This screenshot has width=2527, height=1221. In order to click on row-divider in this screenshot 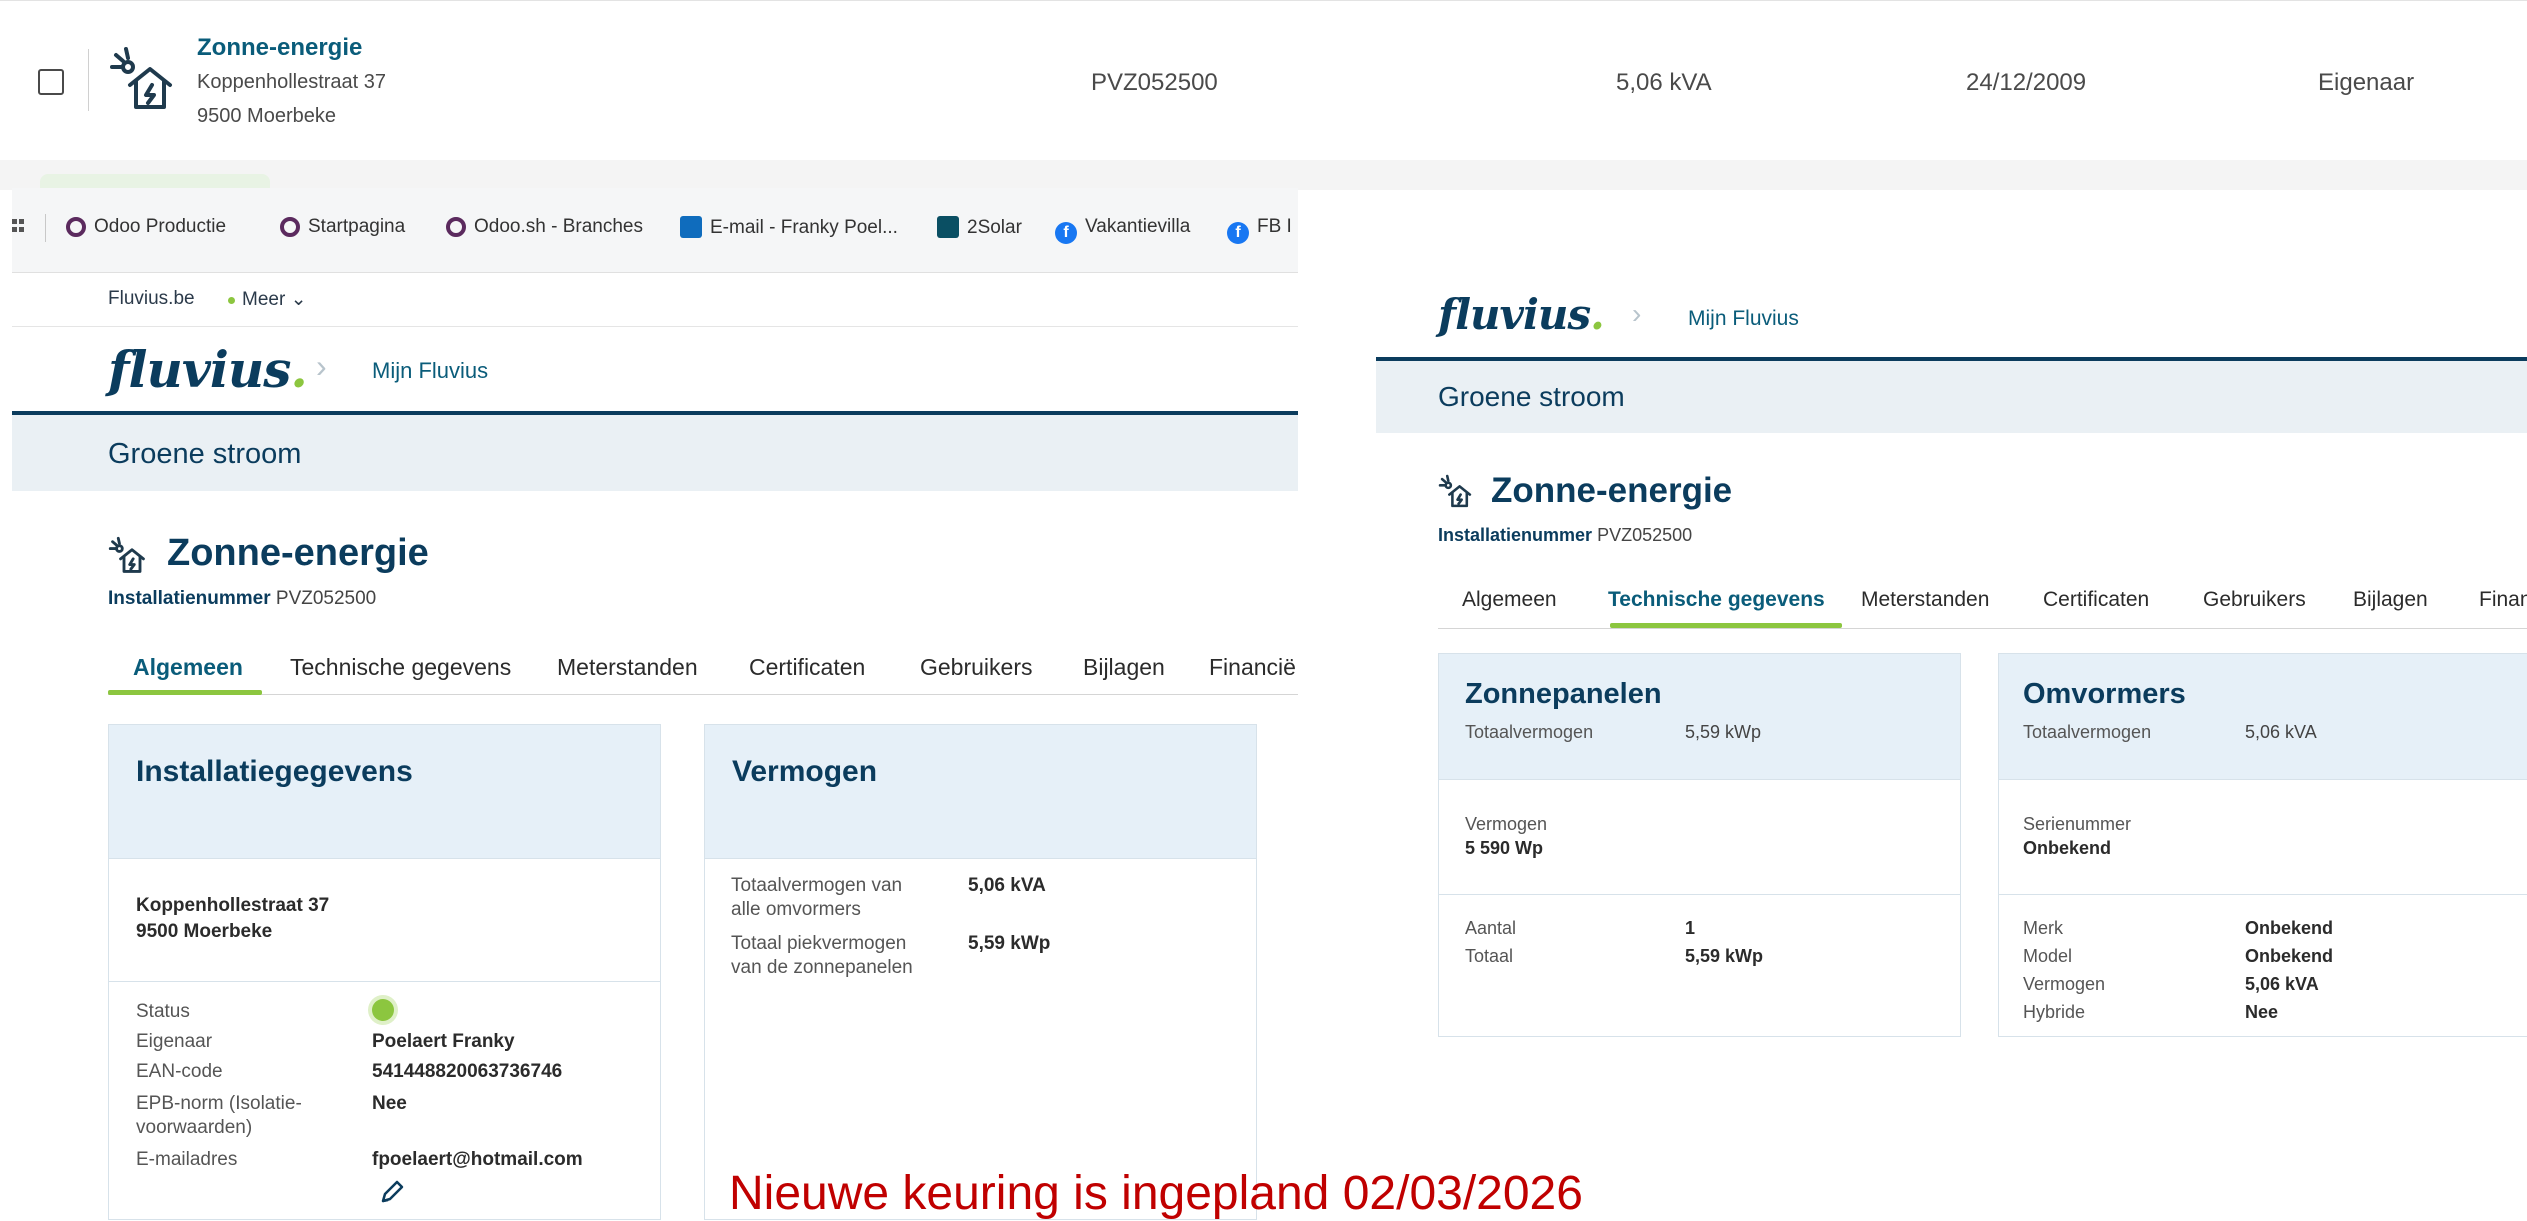, I will do `click(88, 80)`.